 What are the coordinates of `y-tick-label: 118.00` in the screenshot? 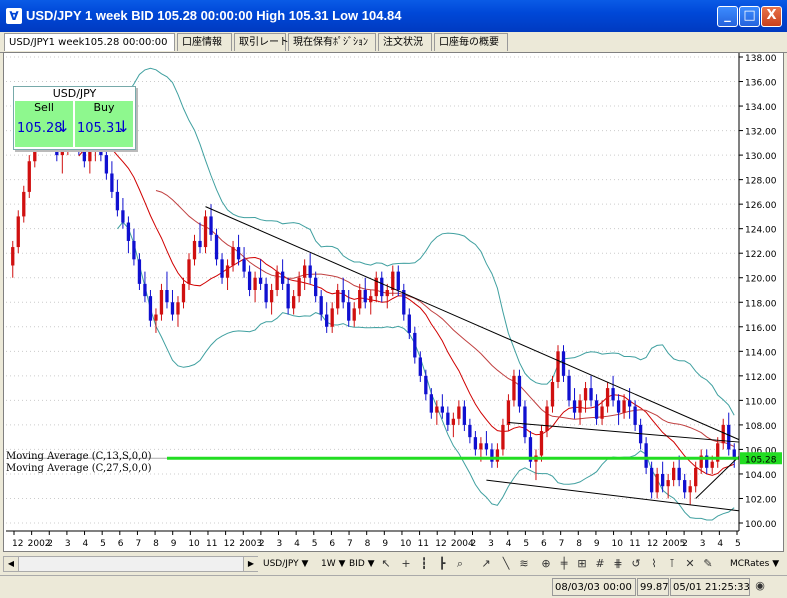 It's located at (761, 304).